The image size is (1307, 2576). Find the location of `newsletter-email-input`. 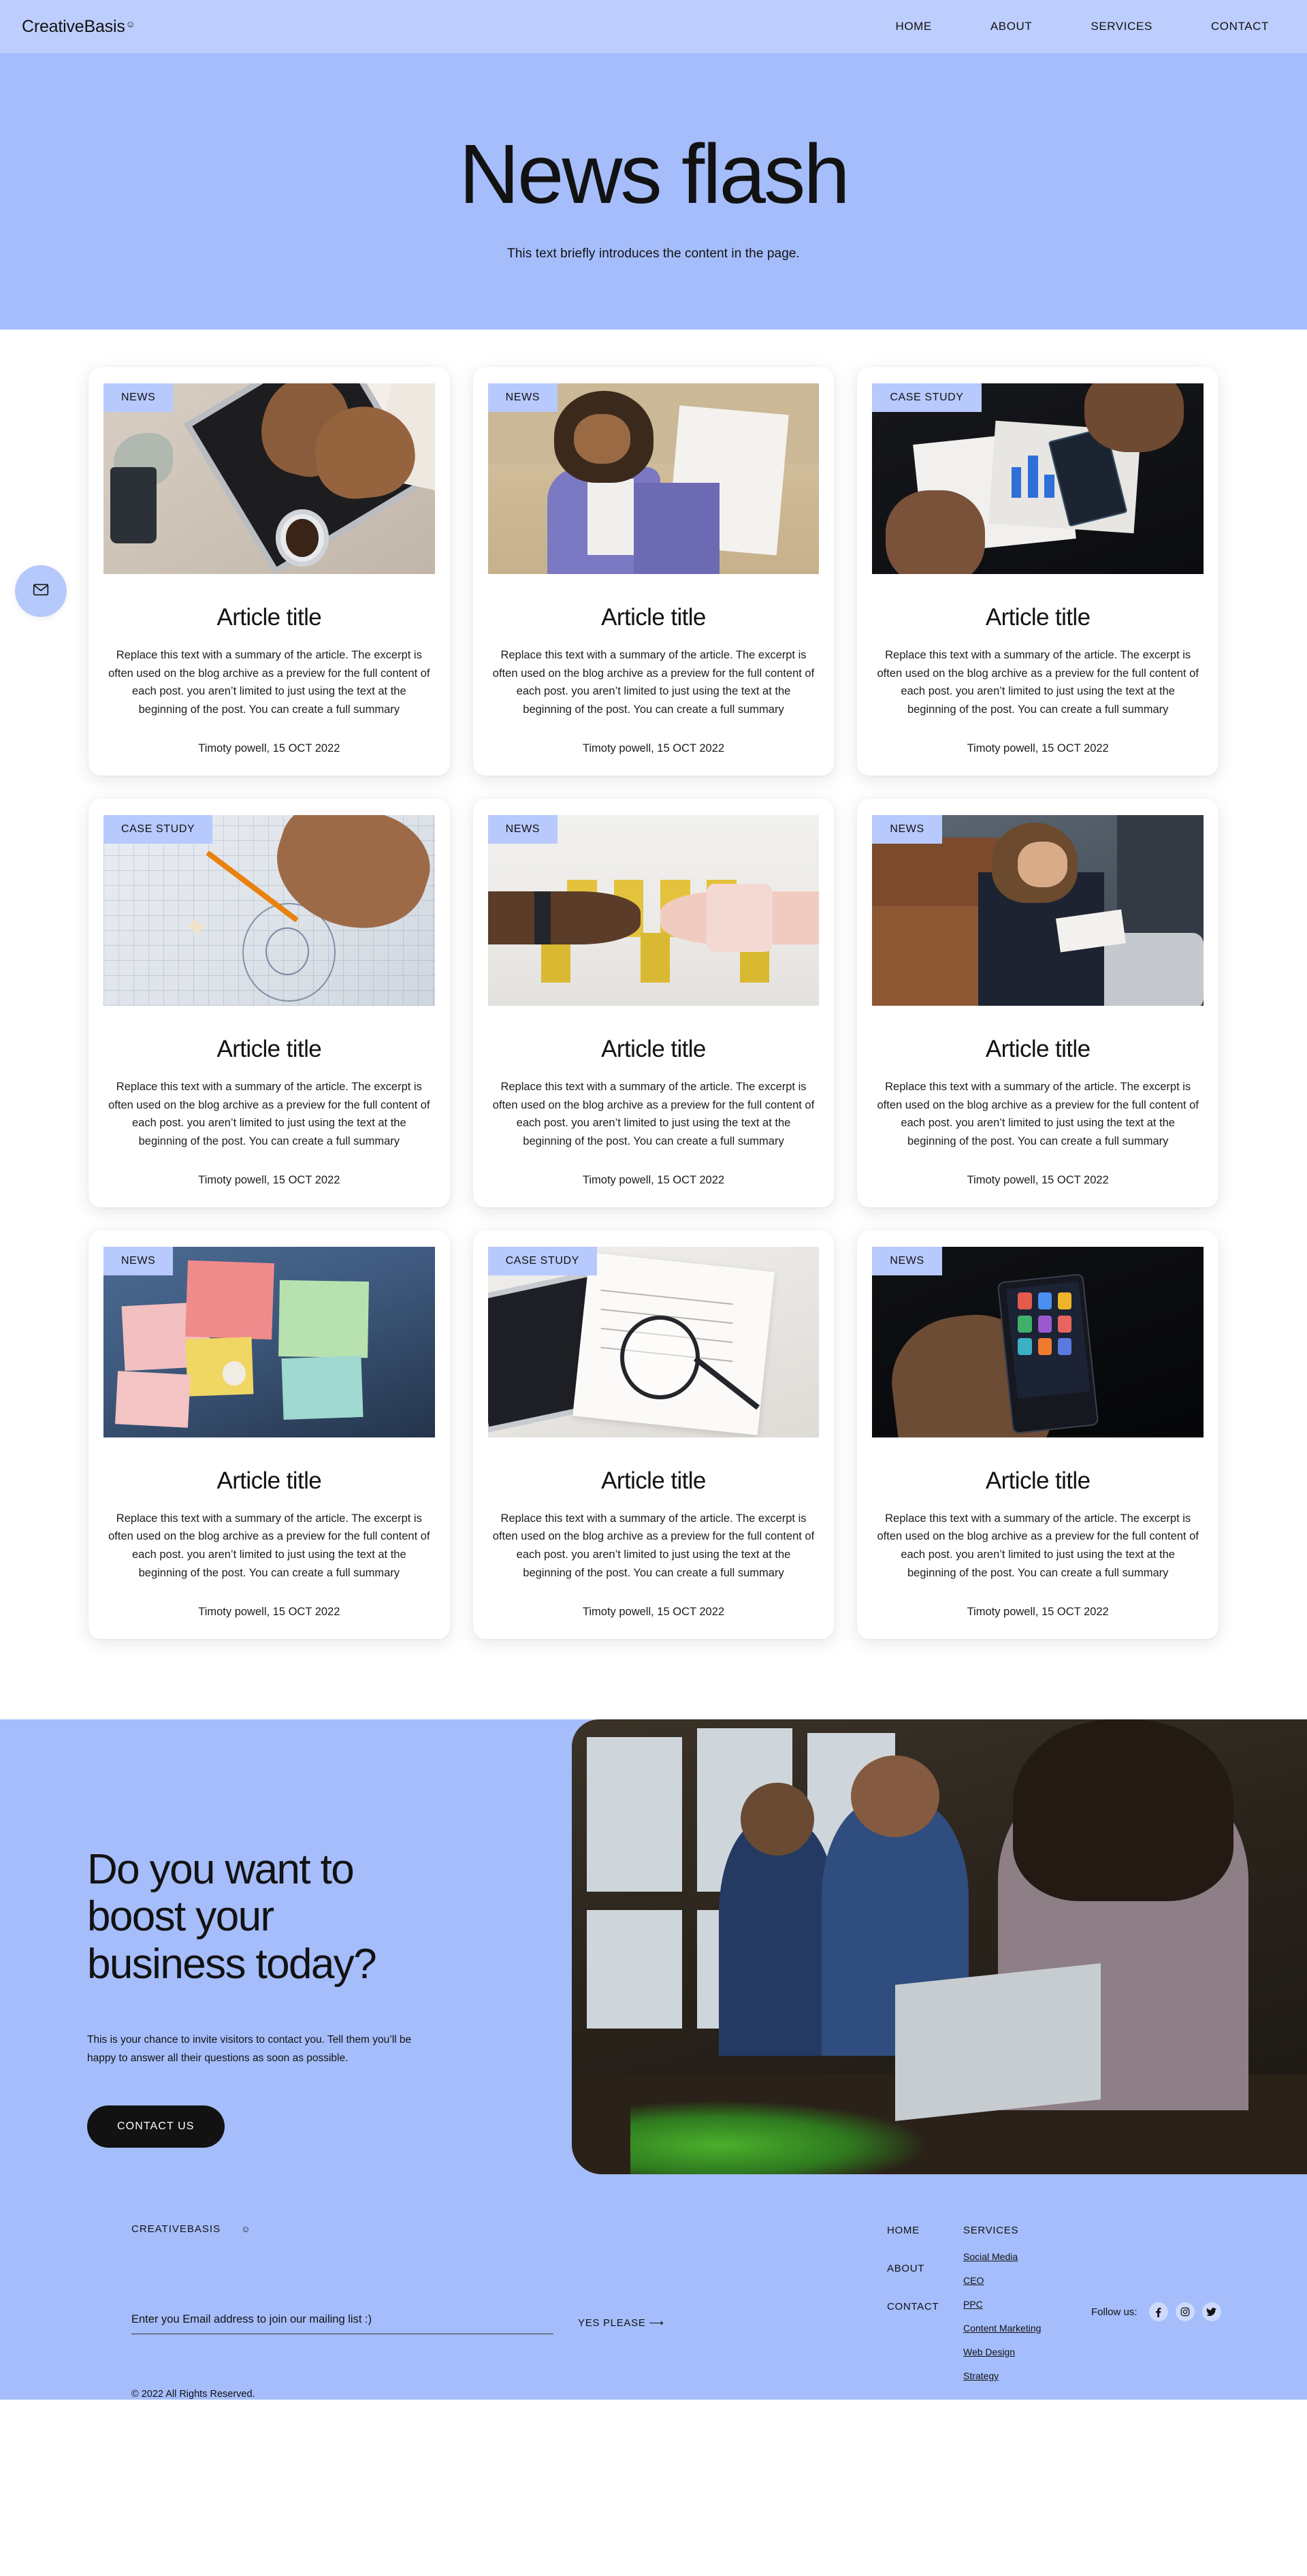

newsletter-email-input is located at coordinates (342, 2323).